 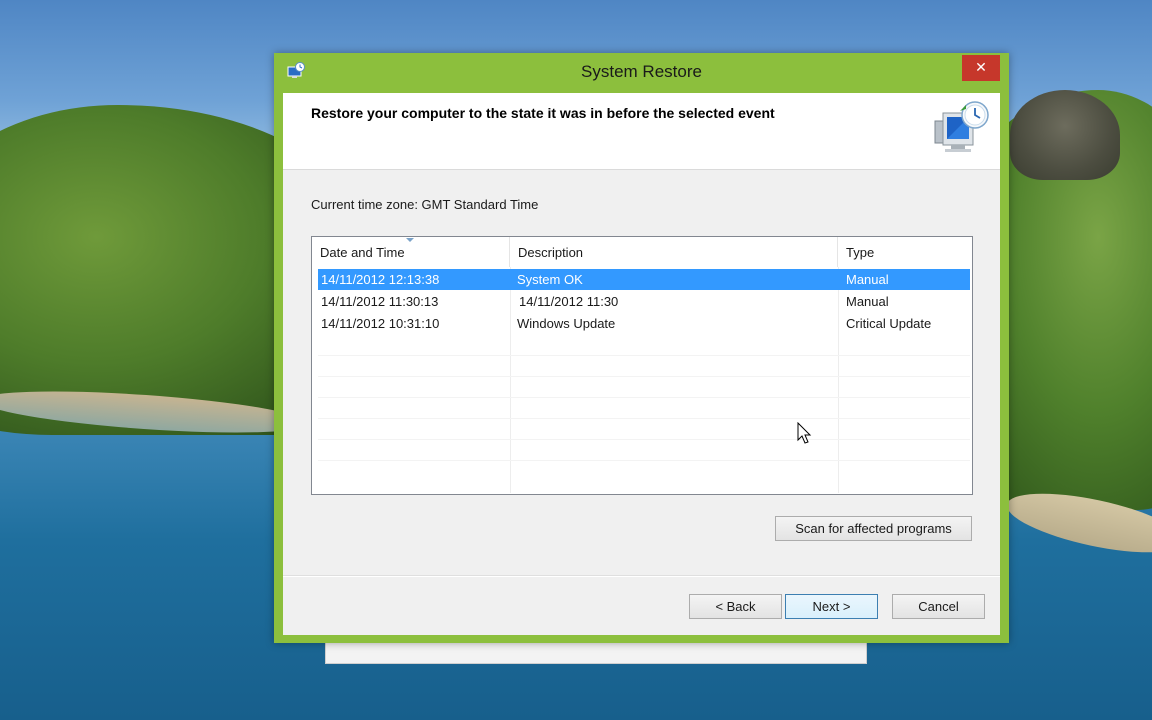 What do you see at coordinates (889, 323) in the screenshot?
I see `cell-type: Critical Update` at bounding box center [889, 323].